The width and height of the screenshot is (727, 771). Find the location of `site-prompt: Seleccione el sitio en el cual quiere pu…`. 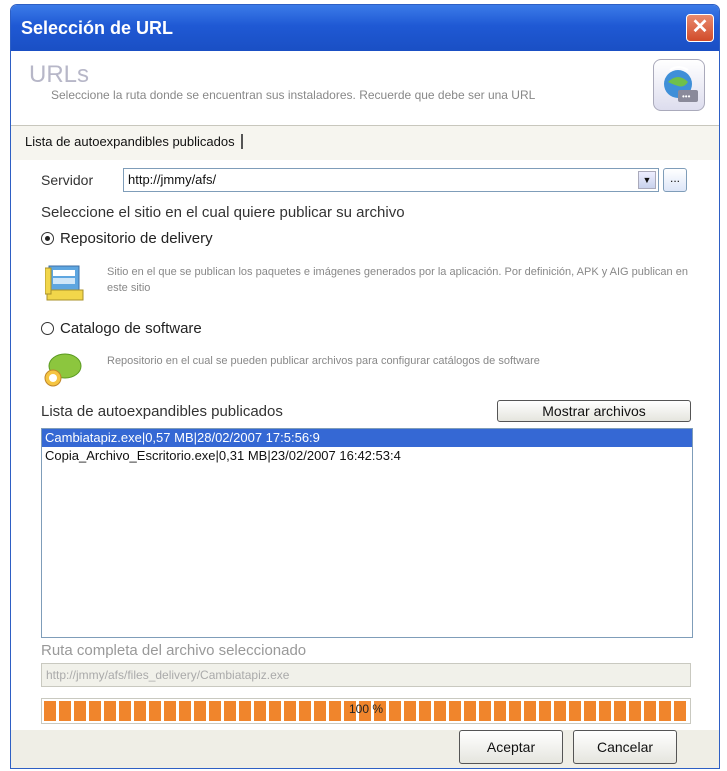

site-prompt: Seleccione el sitio en el cual quiere pu… is located at coordinates (223, 212).